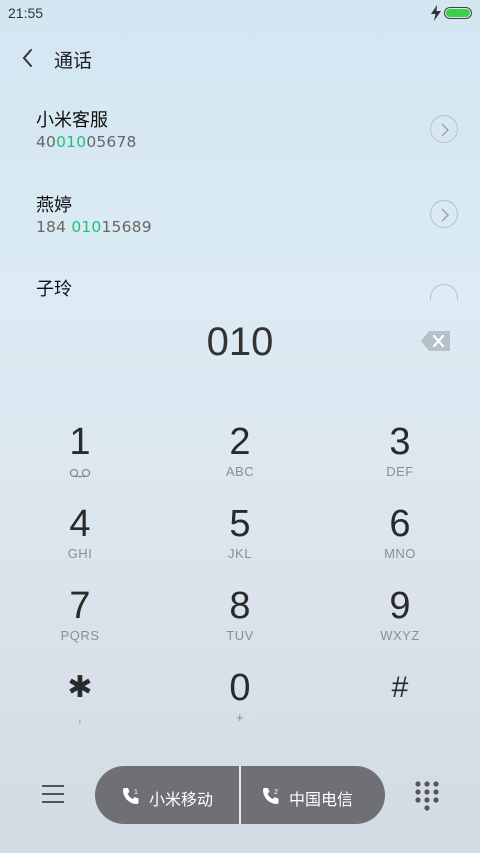 This screenshot has height=853, width=480. What do you see at coordinates (80, 473) in the screenshot?
I see `voicemail-icon` at bounding box center [80, 473].